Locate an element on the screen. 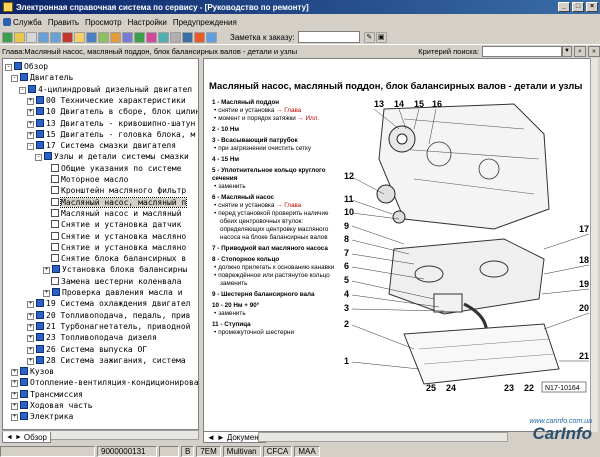 The height and width of the screenshot is (457, 600). forward-icon is located at coordinates (55, 37).